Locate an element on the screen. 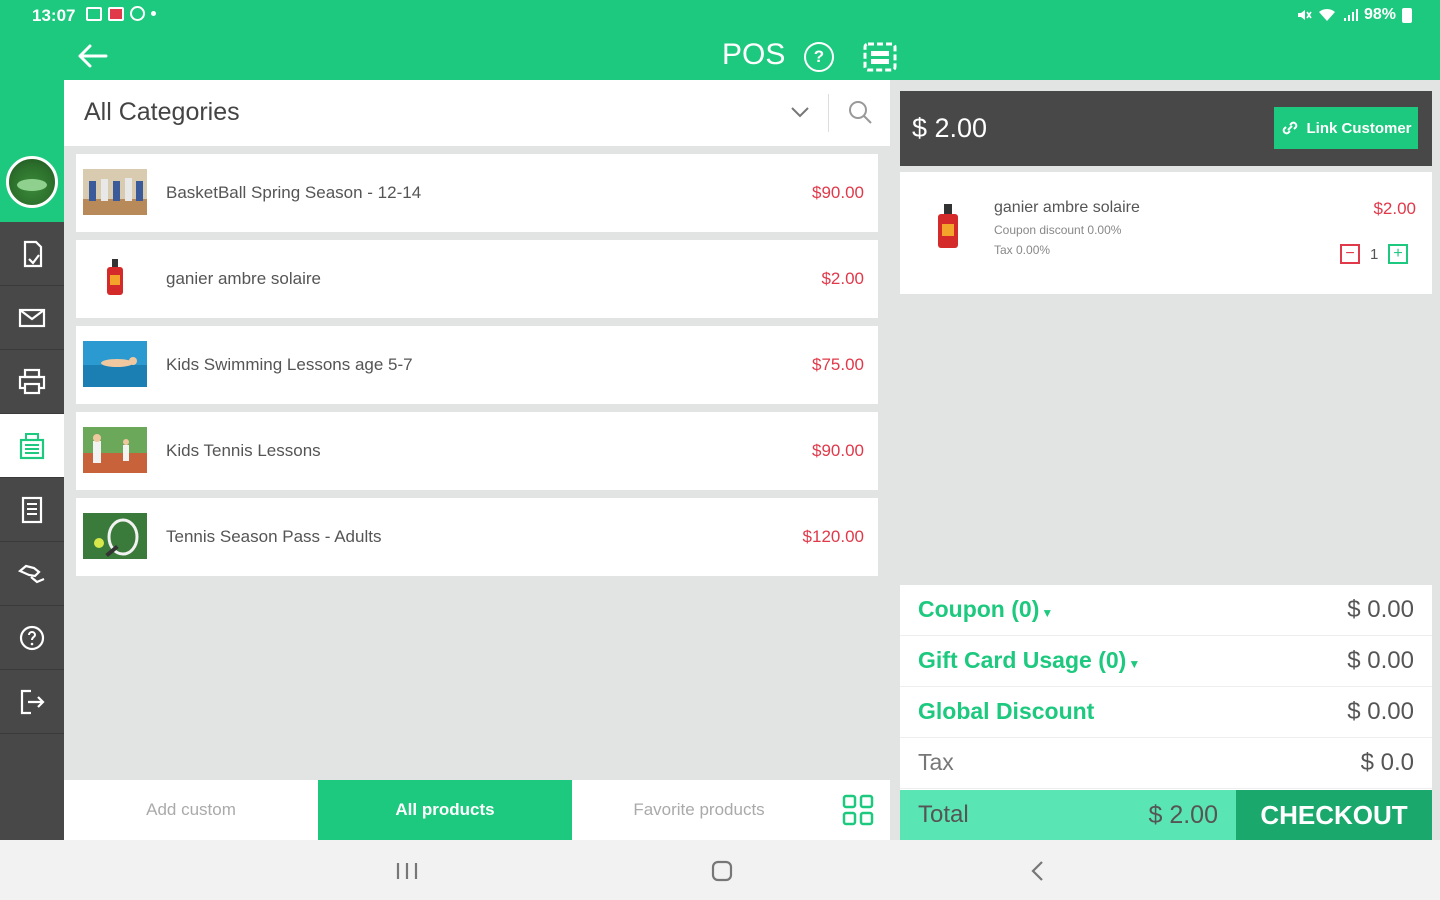  product-row: Kids Tennis Lessons $90.00 is located at coordinates (477, 451).